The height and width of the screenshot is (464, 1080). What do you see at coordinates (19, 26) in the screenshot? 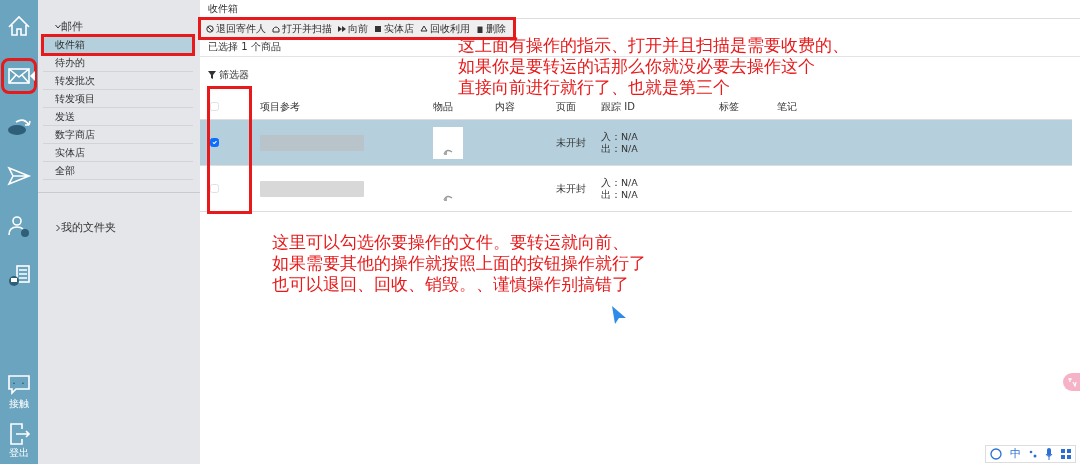
I see `home-icon` at bounding box center [19, 26].